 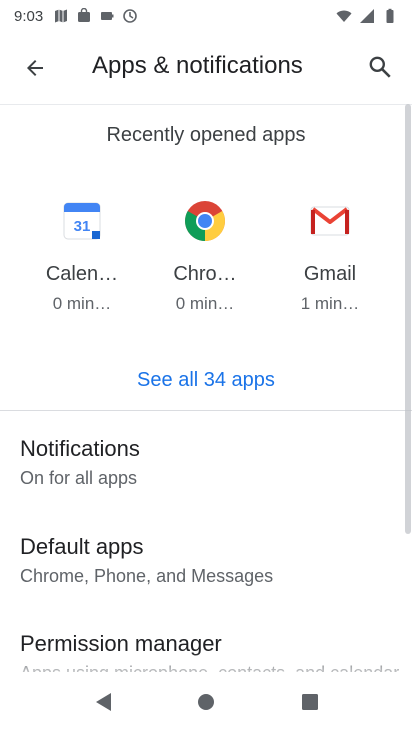 What do you see at coordinates (197, 65) in the screenshot?
I see `page-title: Apps & notifications` at bounding box center [197, 65].